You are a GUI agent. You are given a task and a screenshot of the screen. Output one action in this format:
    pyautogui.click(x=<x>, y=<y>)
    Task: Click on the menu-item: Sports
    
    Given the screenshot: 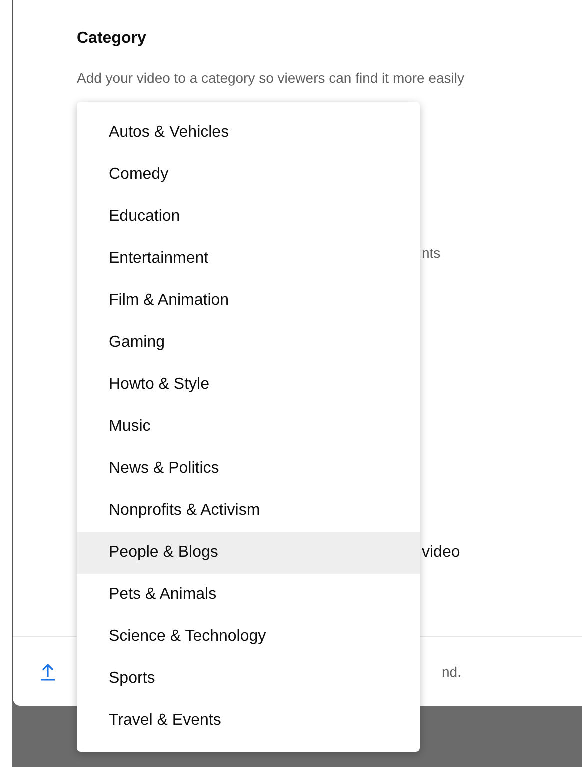 What is the action you would take?
    pyautogui.click(x=248, y=679)
    